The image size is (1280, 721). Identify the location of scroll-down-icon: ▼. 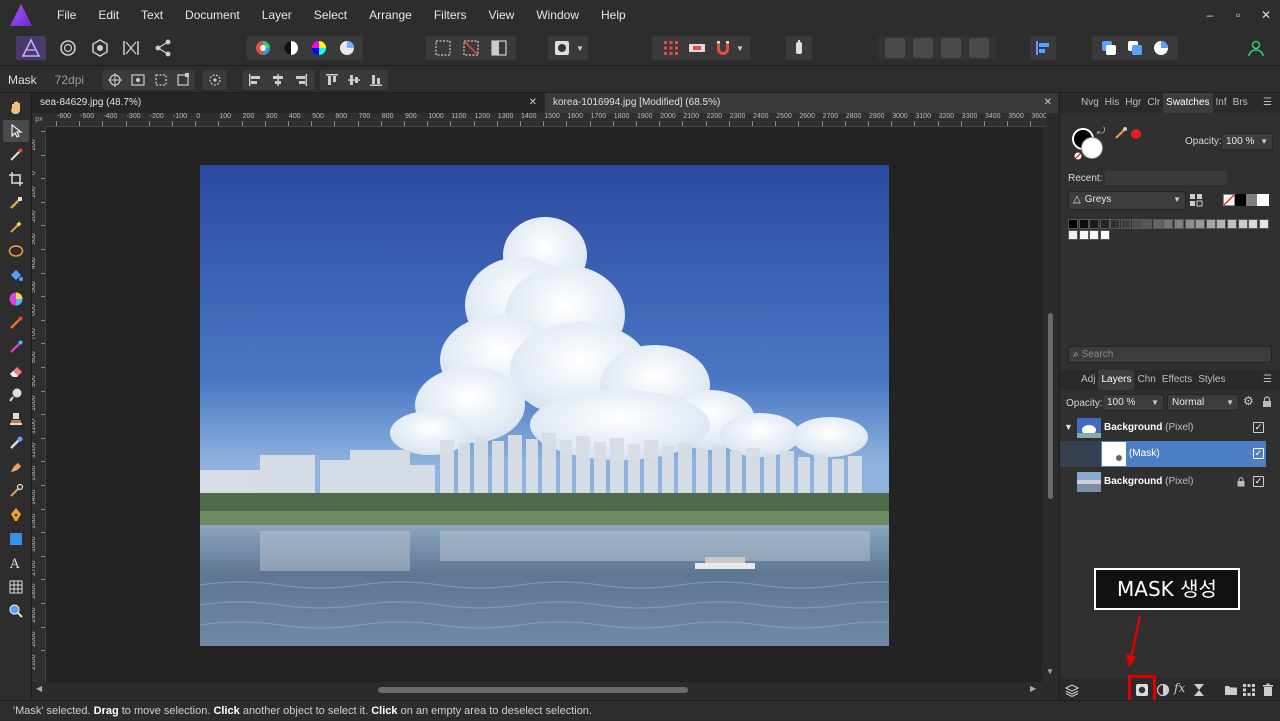
(1050, 671).